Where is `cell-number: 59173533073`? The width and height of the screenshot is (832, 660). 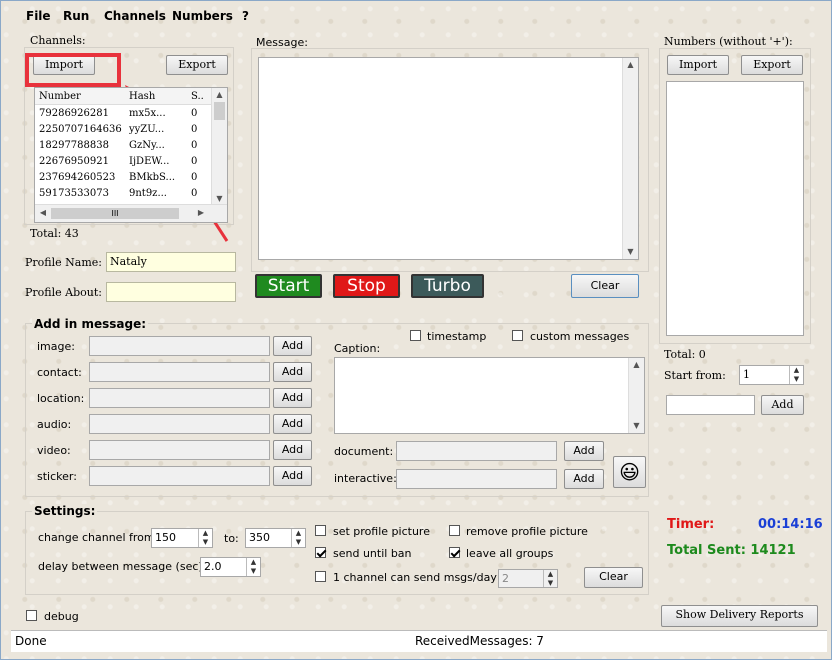
cell-number: 59173533073 is located at coordinates (74, 193).